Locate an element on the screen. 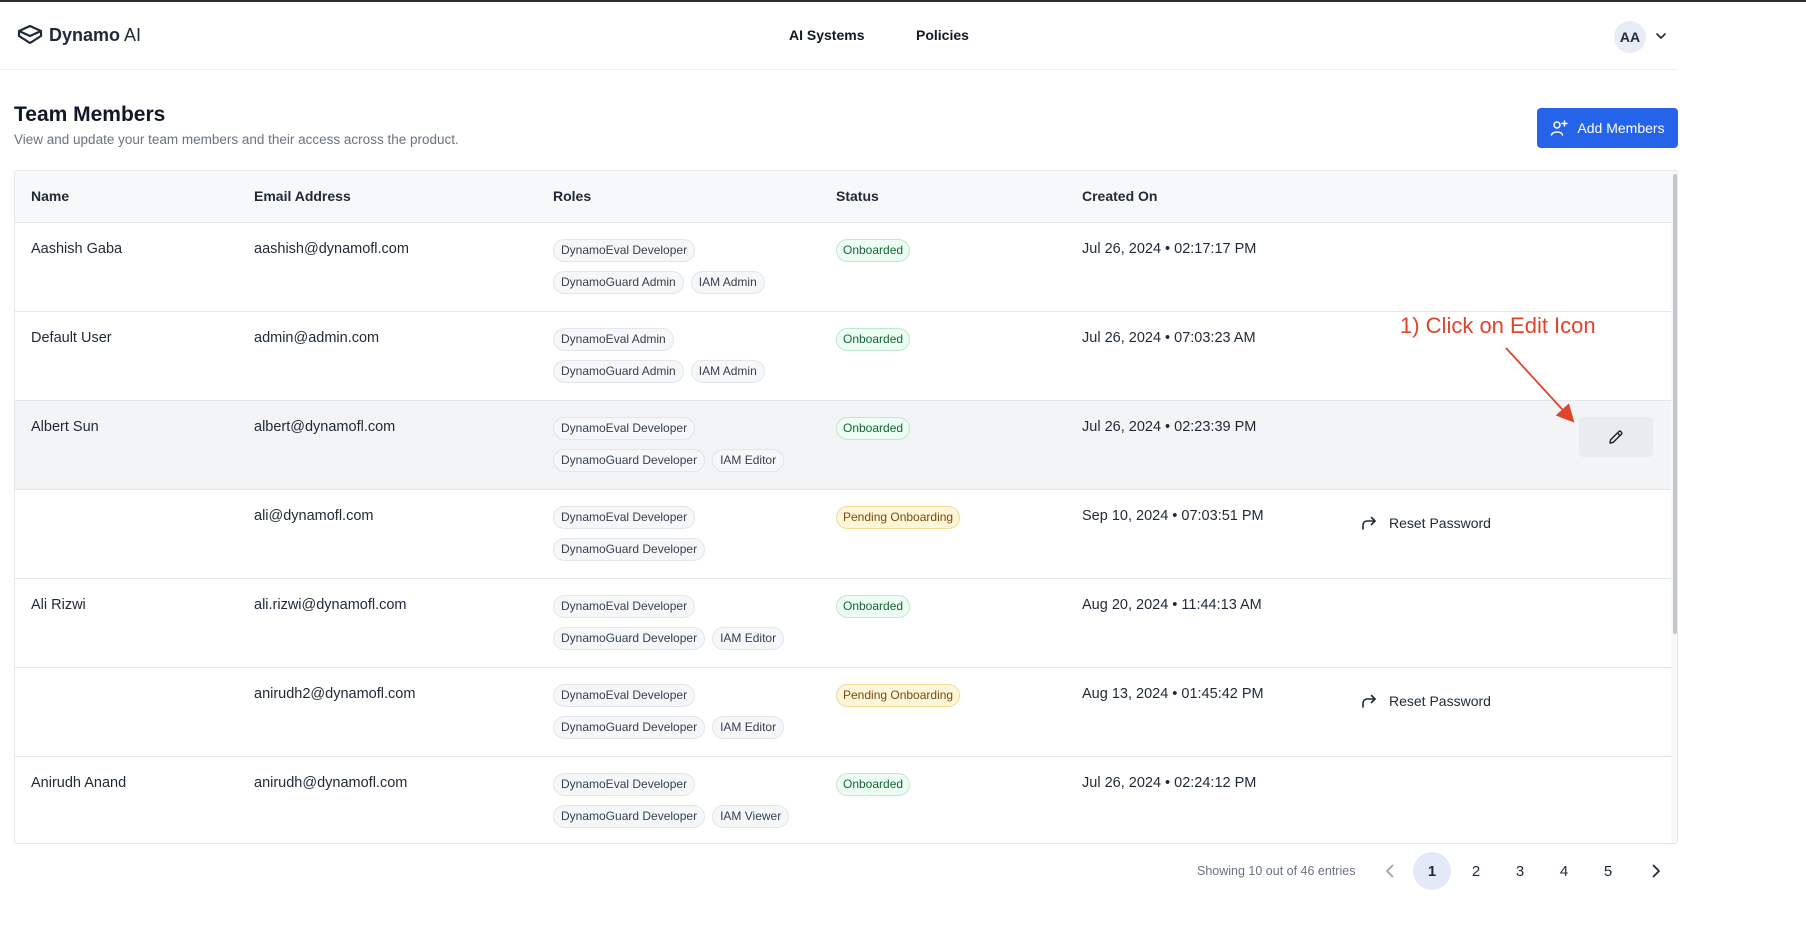 This screenshot has height=936, width=1806. avatar: AA is located at coordinates (1630, 37).